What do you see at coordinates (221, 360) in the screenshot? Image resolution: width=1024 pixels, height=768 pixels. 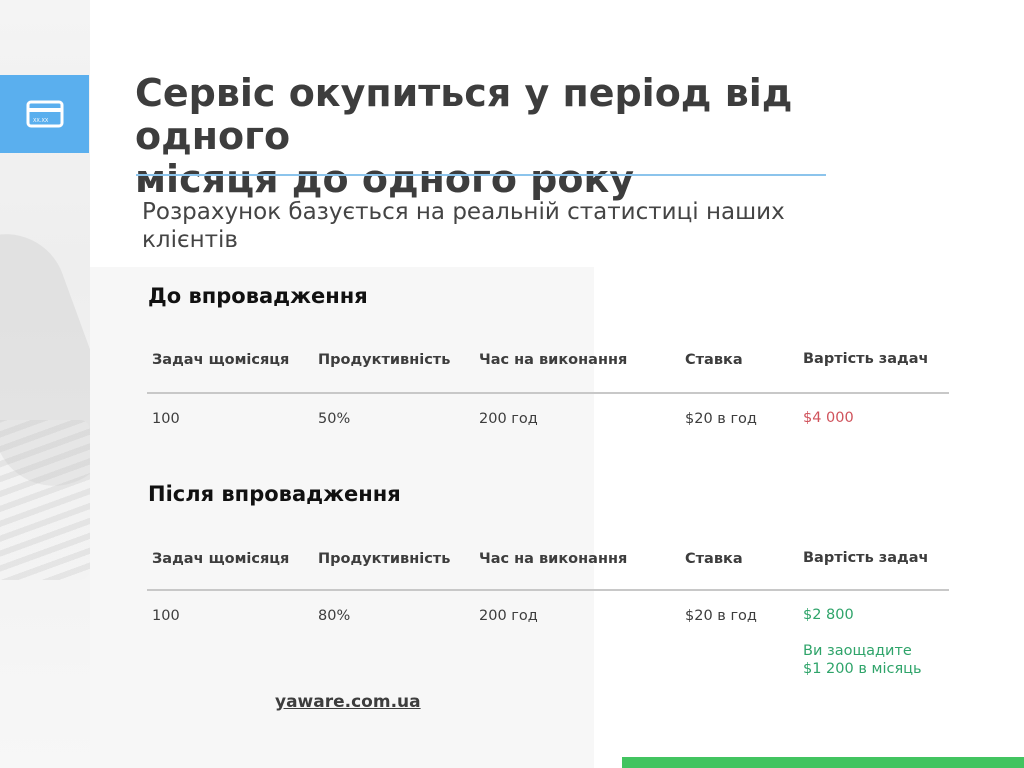 I see `before-header-tasks: Задач щомісяця` at bounding box center [221, 360].